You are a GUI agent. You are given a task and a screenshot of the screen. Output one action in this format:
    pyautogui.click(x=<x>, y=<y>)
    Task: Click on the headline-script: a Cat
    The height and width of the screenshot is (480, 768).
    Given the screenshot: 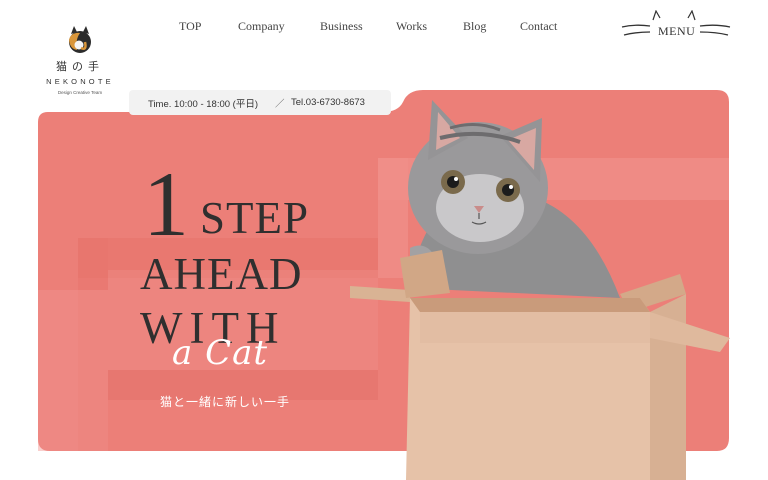 What is the action you would take?
    pyautogui.click(x=220, y=353)
    